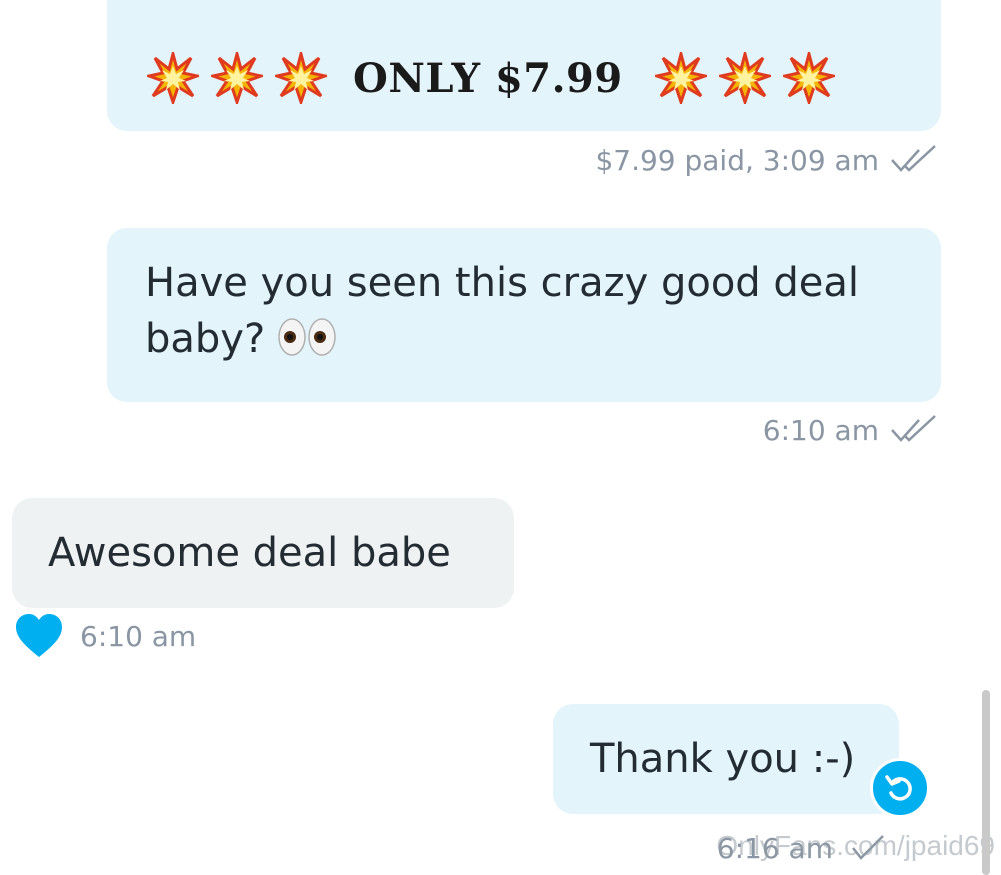  Describe the element at coordinates (502, 311) in the screenshot. I see `message-text-content: Have you seen this crazy good deal baby?` at that location.